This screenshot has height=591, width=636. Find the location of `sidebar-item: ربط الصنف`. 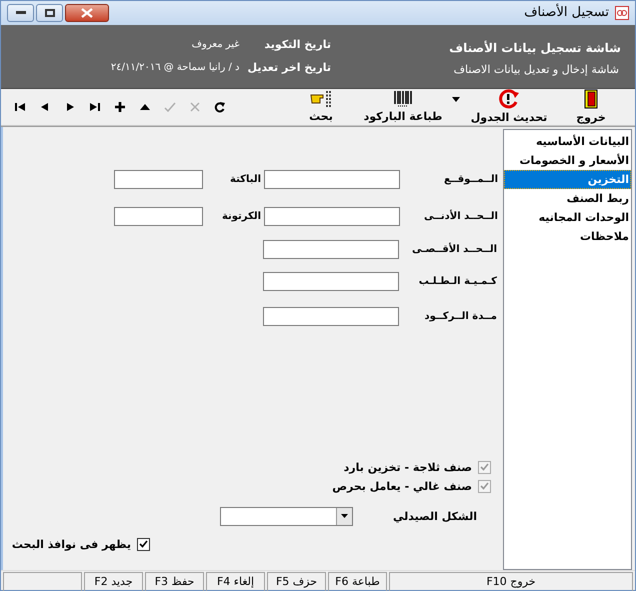

sidebar-item: ربط الصنف is located at coordinates (567, 198).